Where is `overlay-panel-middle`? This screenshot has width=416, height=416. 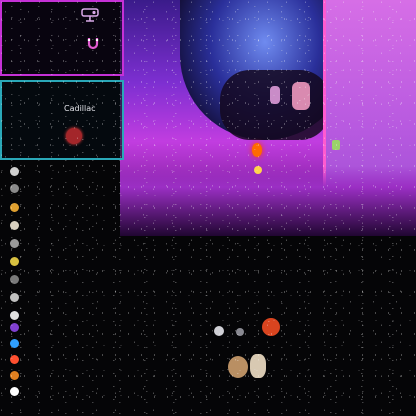 overlay-panel-middle is located at coordinates (62, 120).